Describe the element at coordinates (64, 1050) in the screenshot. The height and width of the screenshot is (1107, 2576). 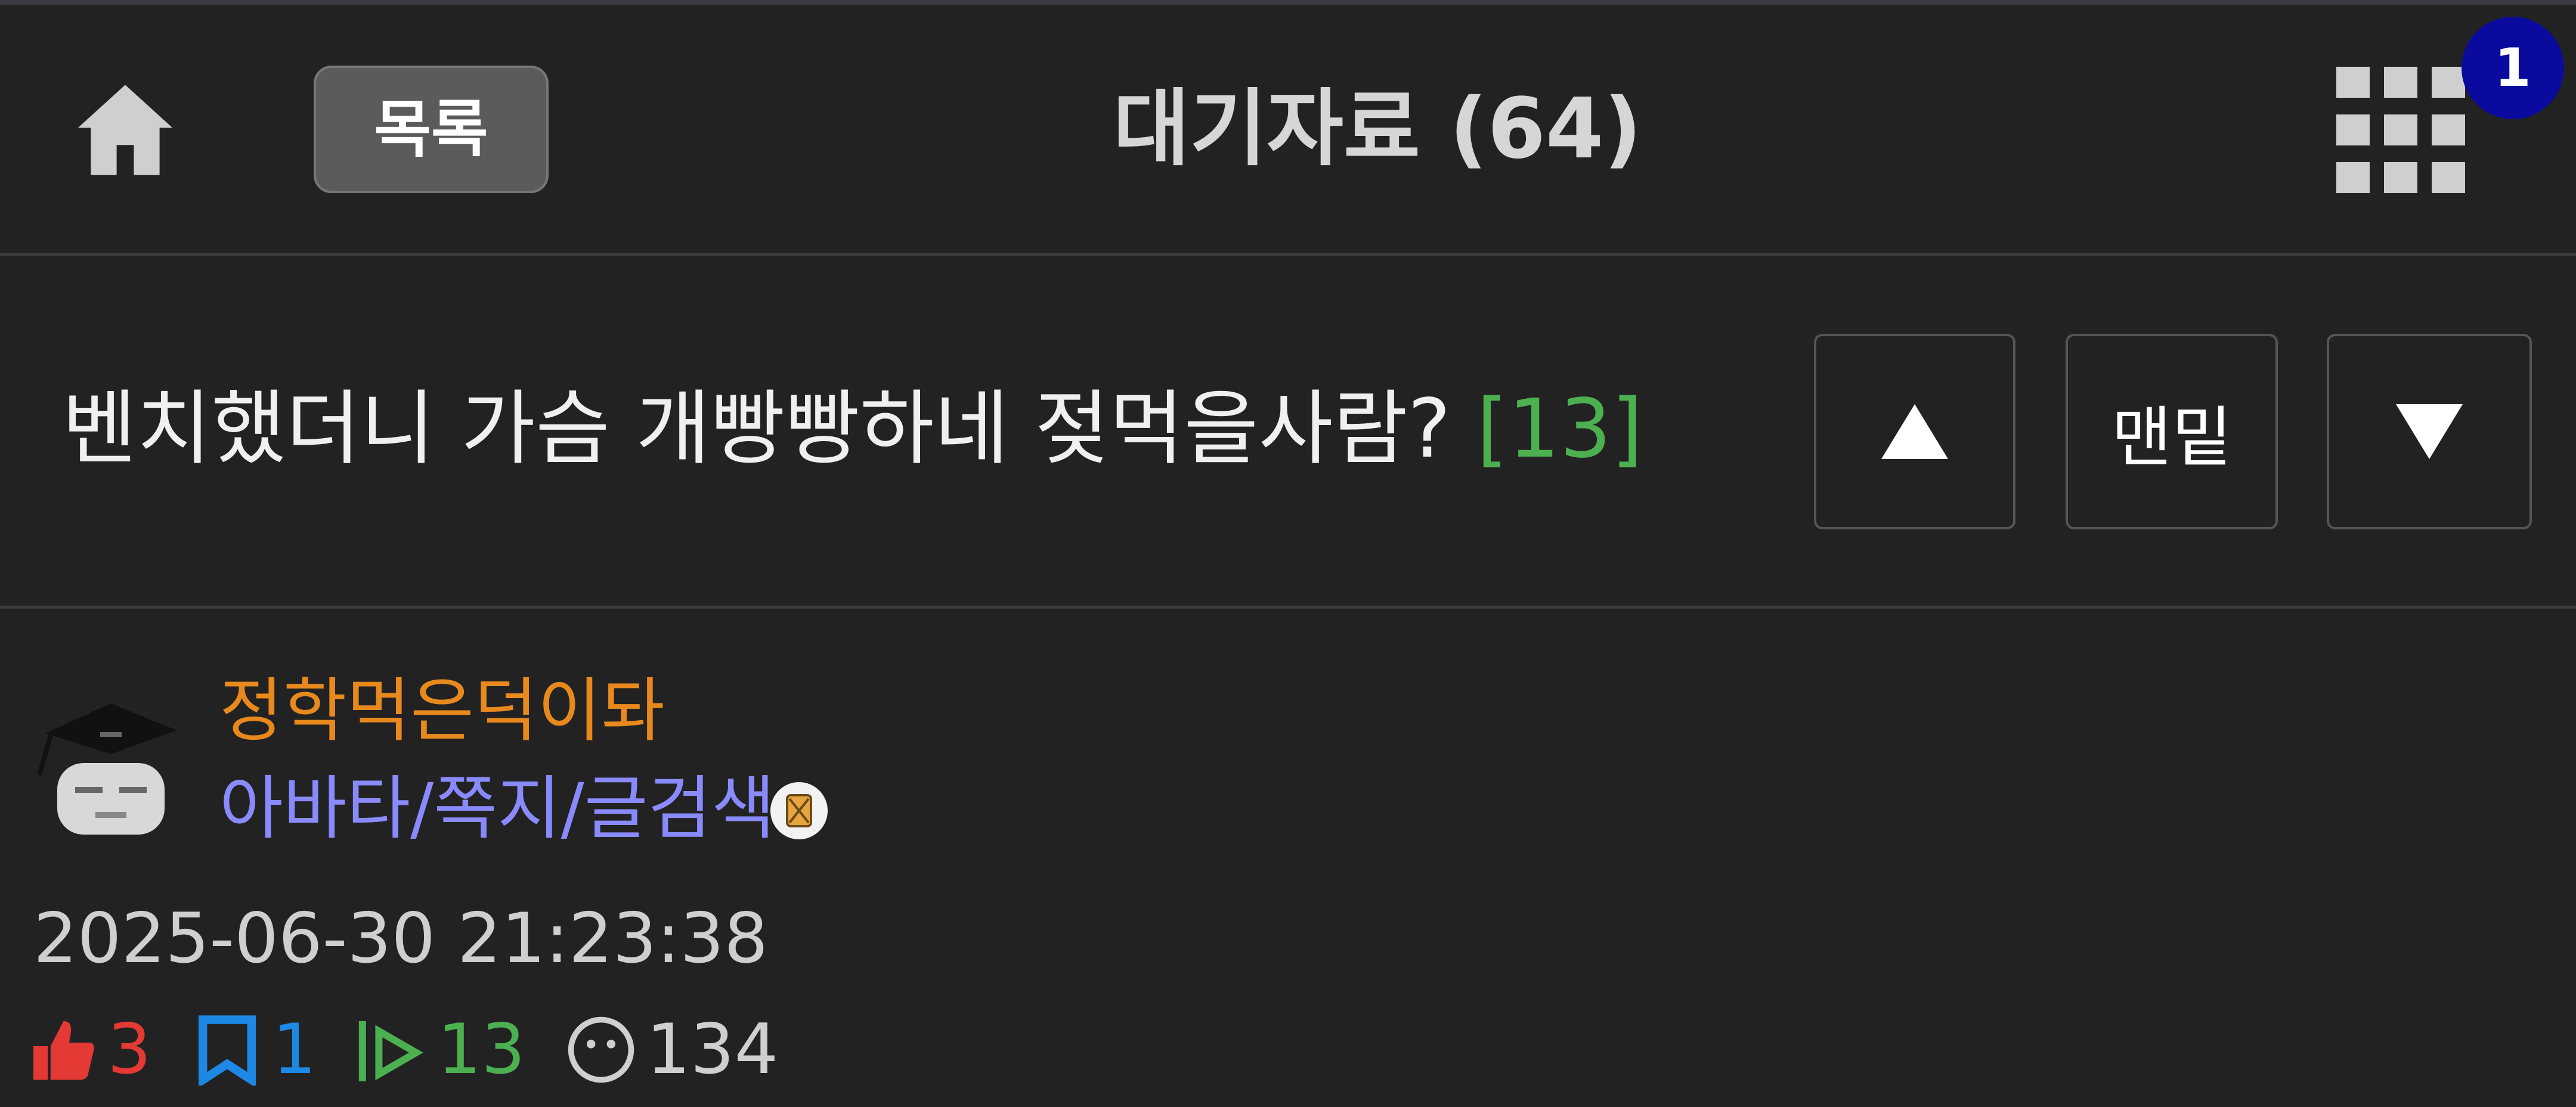
I see `thumbs-up-icon` at that location.